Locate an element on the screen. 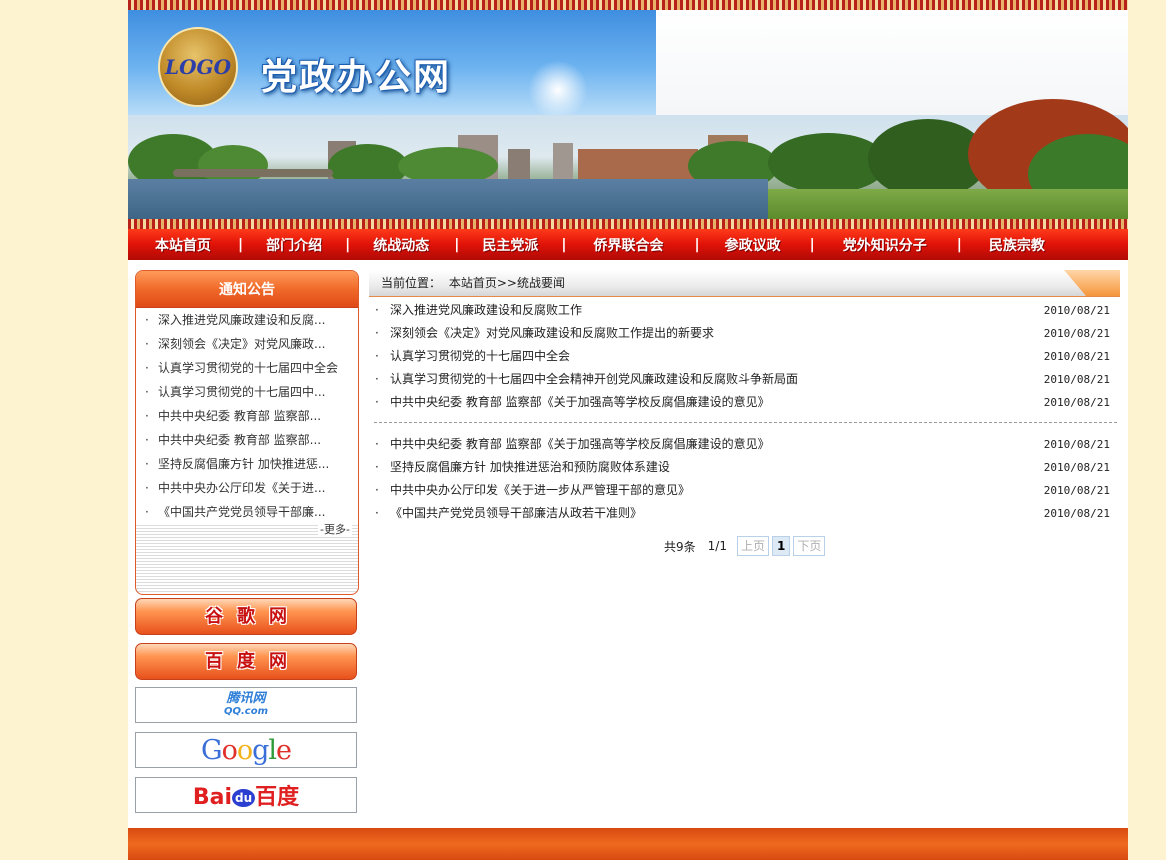 Image resolution: width=1166 pixels, height=860 pixels. logo-text: LOGO is located at coordinates (198, 67).